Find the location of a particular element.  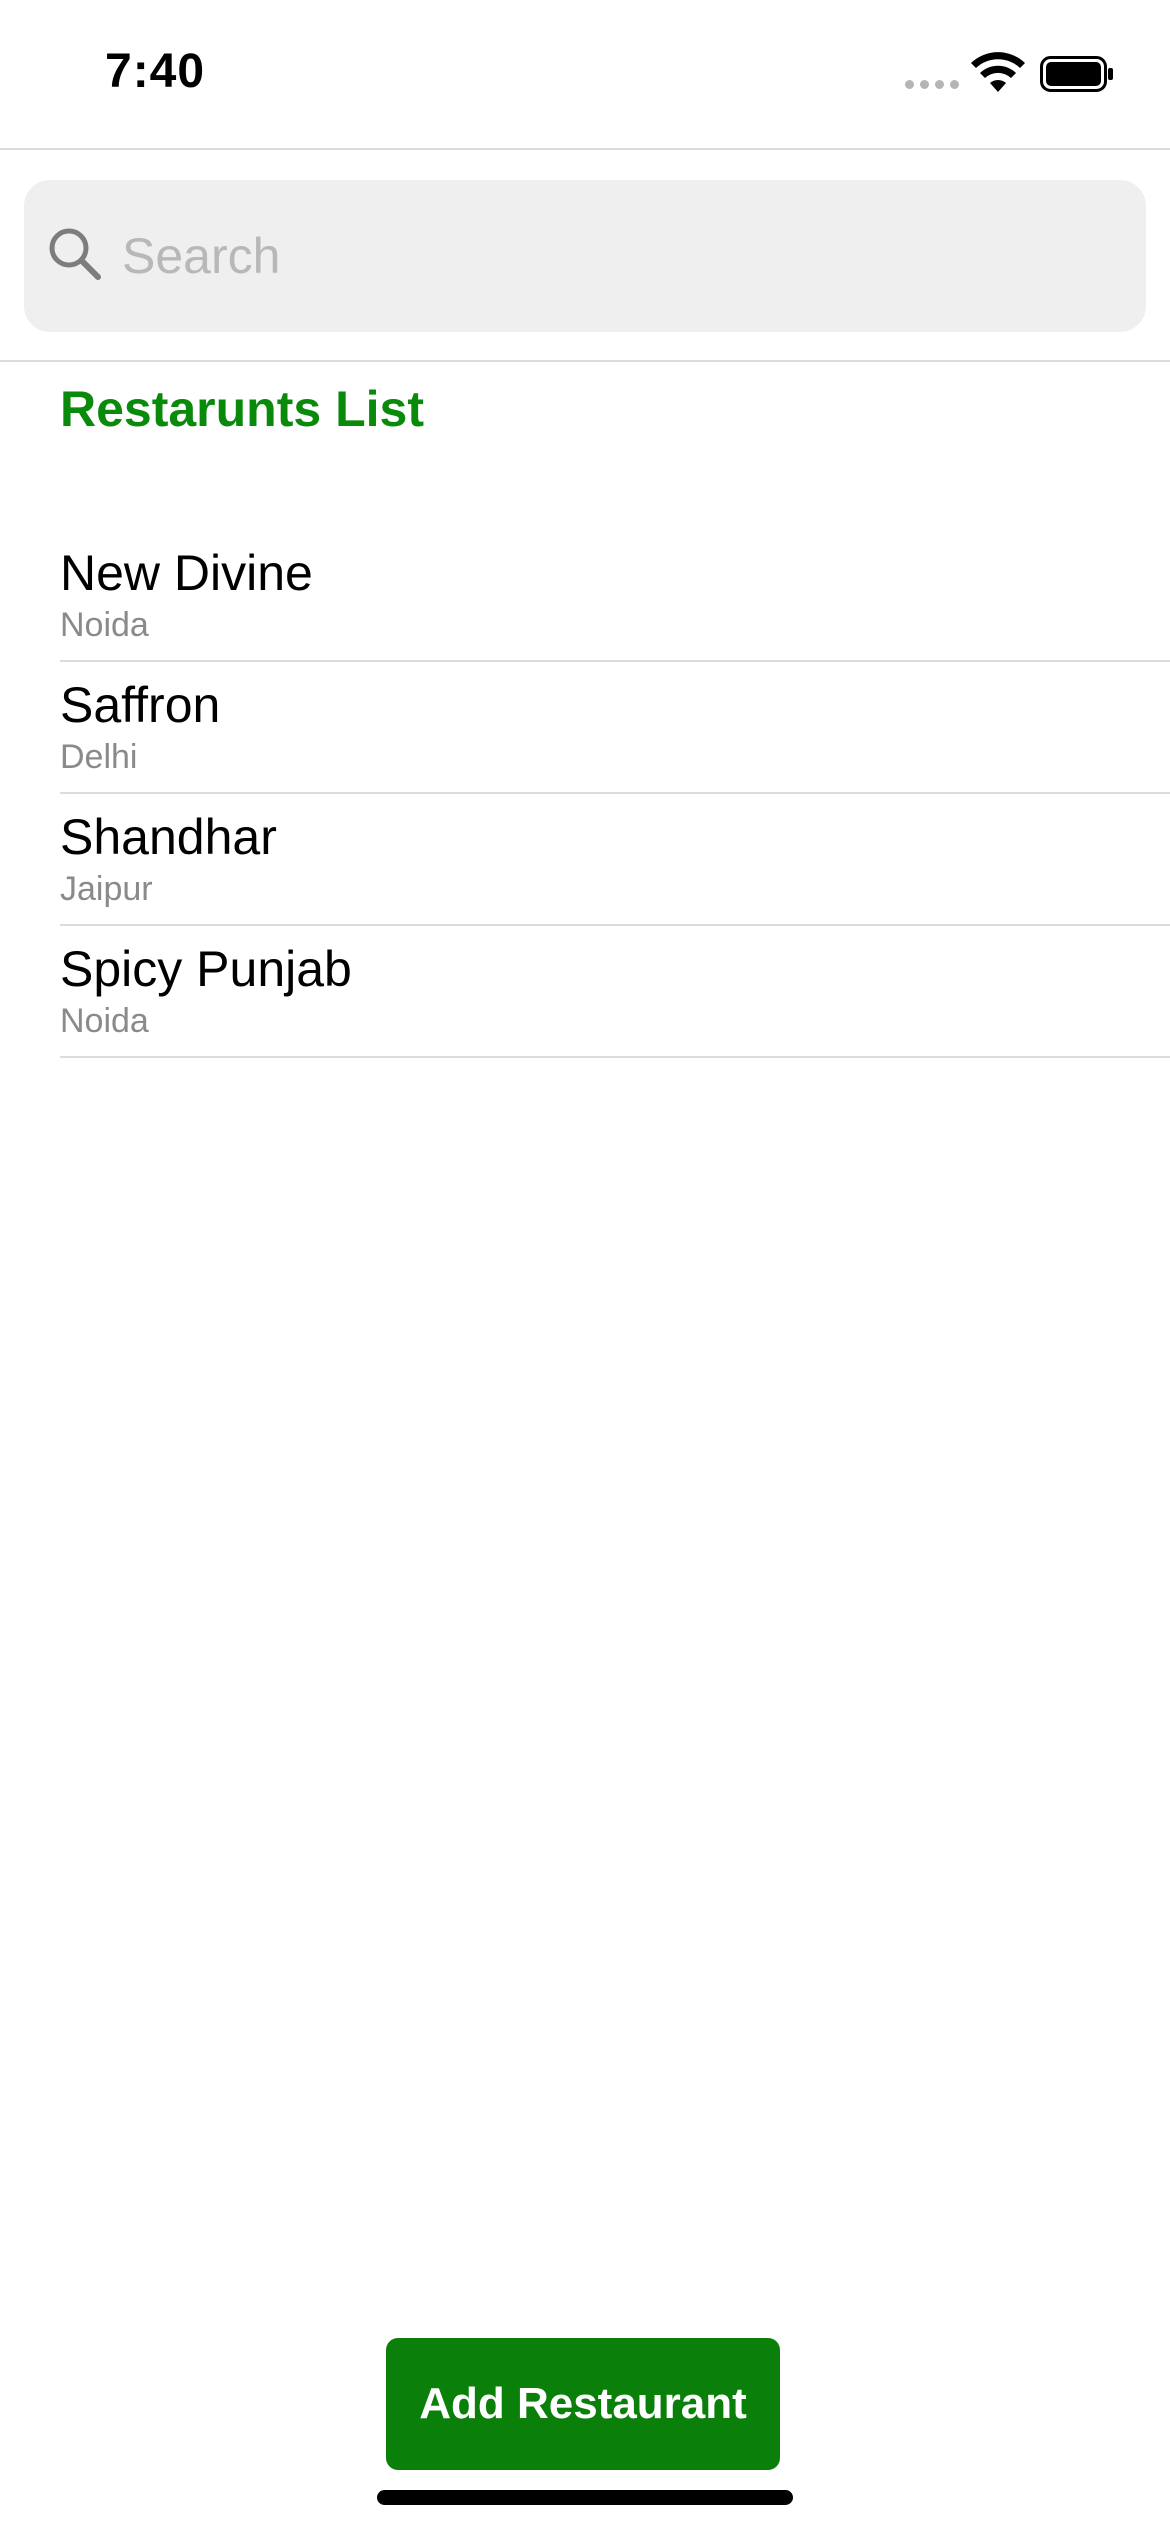

search-input is located at coordinates (622, 256).